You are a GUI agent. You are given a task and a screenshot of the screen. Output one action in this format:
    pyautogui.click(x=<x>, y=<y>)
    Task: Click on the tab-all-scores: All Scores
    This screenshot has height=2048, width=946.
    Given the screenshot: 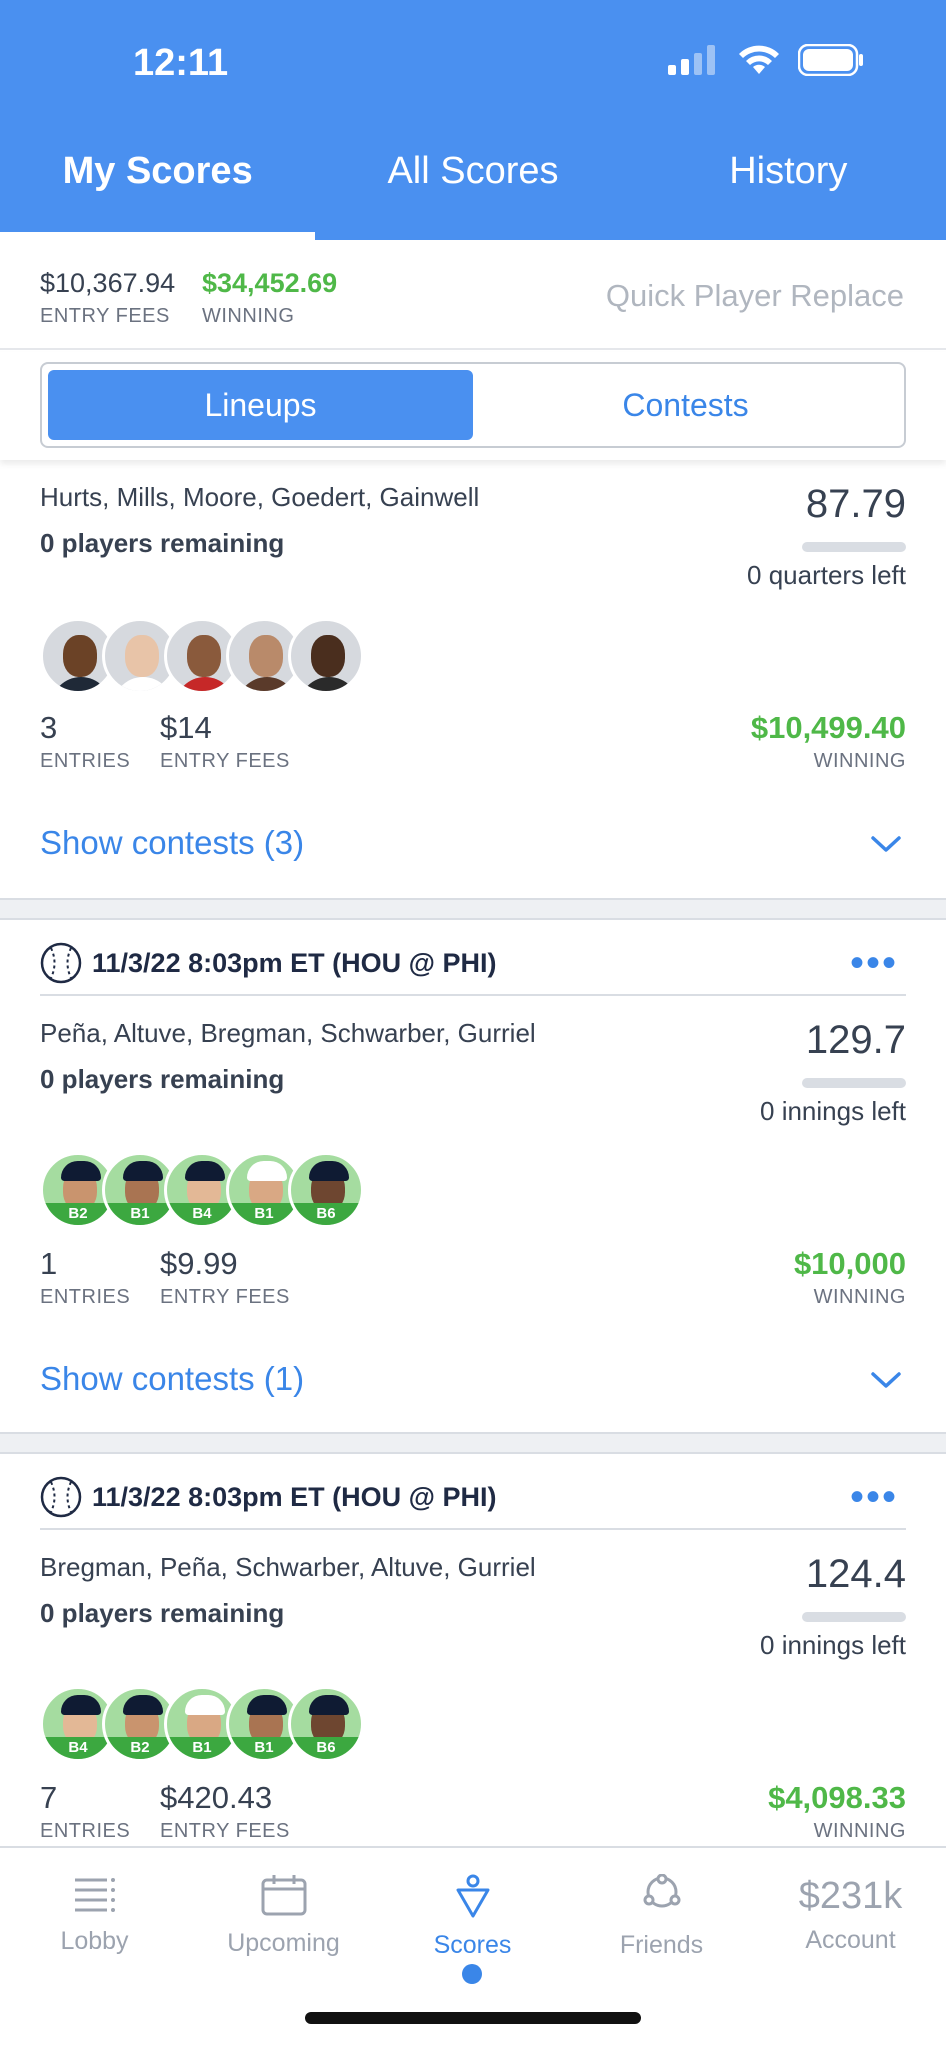 What is the action you would take?
    pyautogui.click(x=472, y=195)
    